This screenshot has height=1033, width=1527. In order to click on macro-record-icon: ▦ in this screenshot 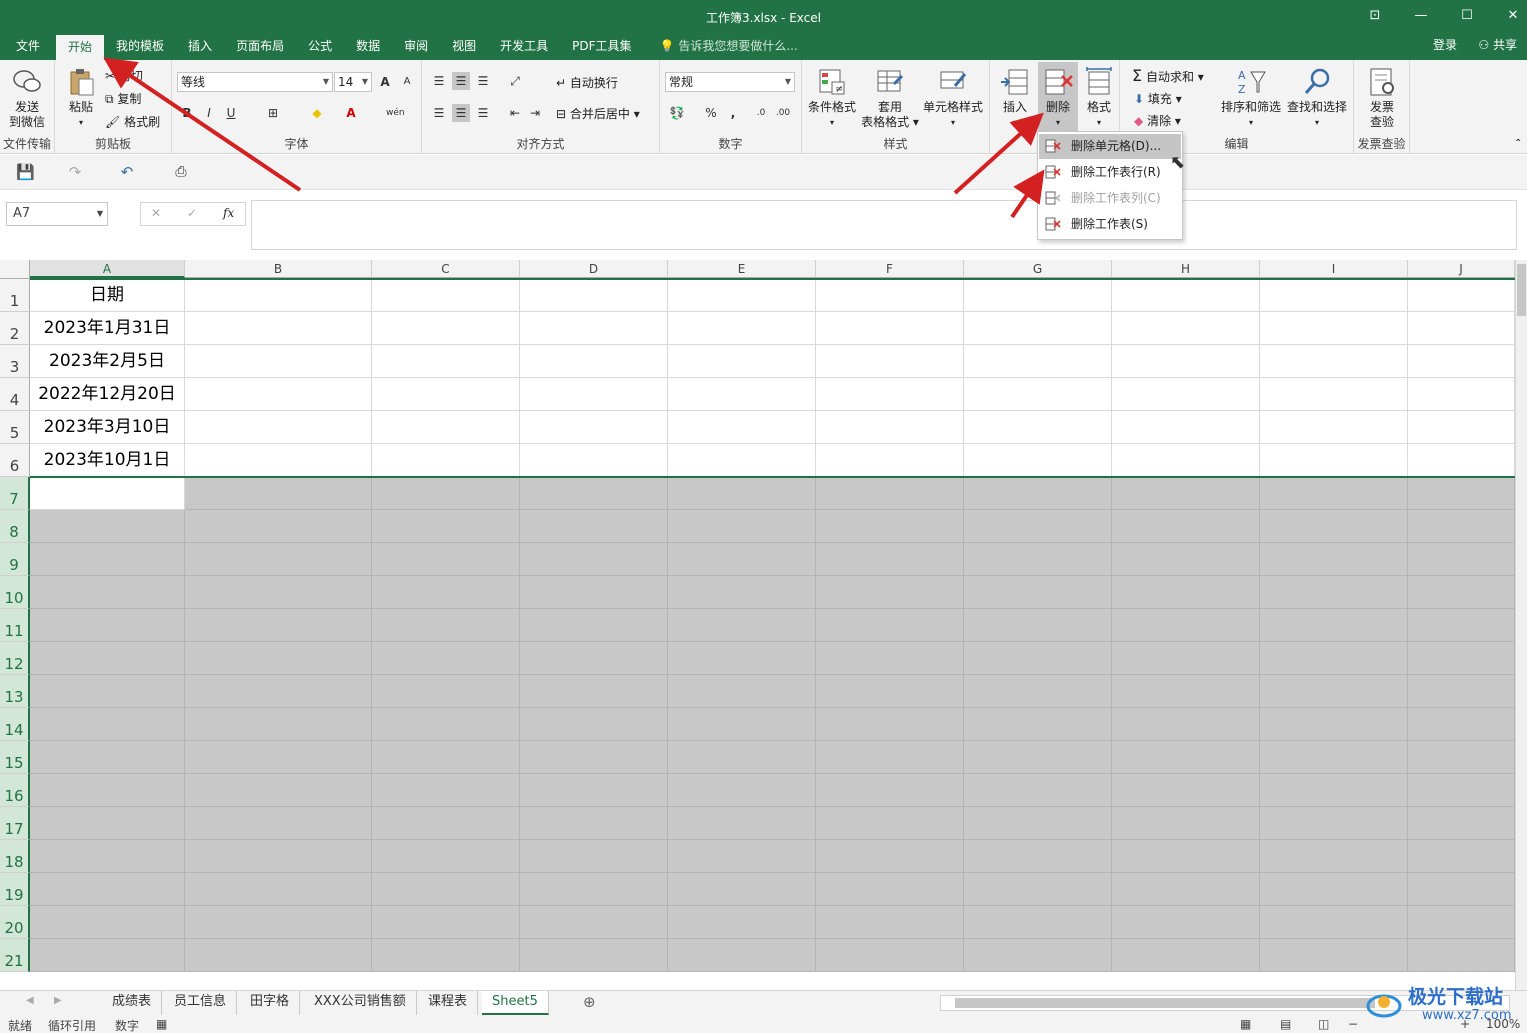, I will do `click(161, 1024)`.